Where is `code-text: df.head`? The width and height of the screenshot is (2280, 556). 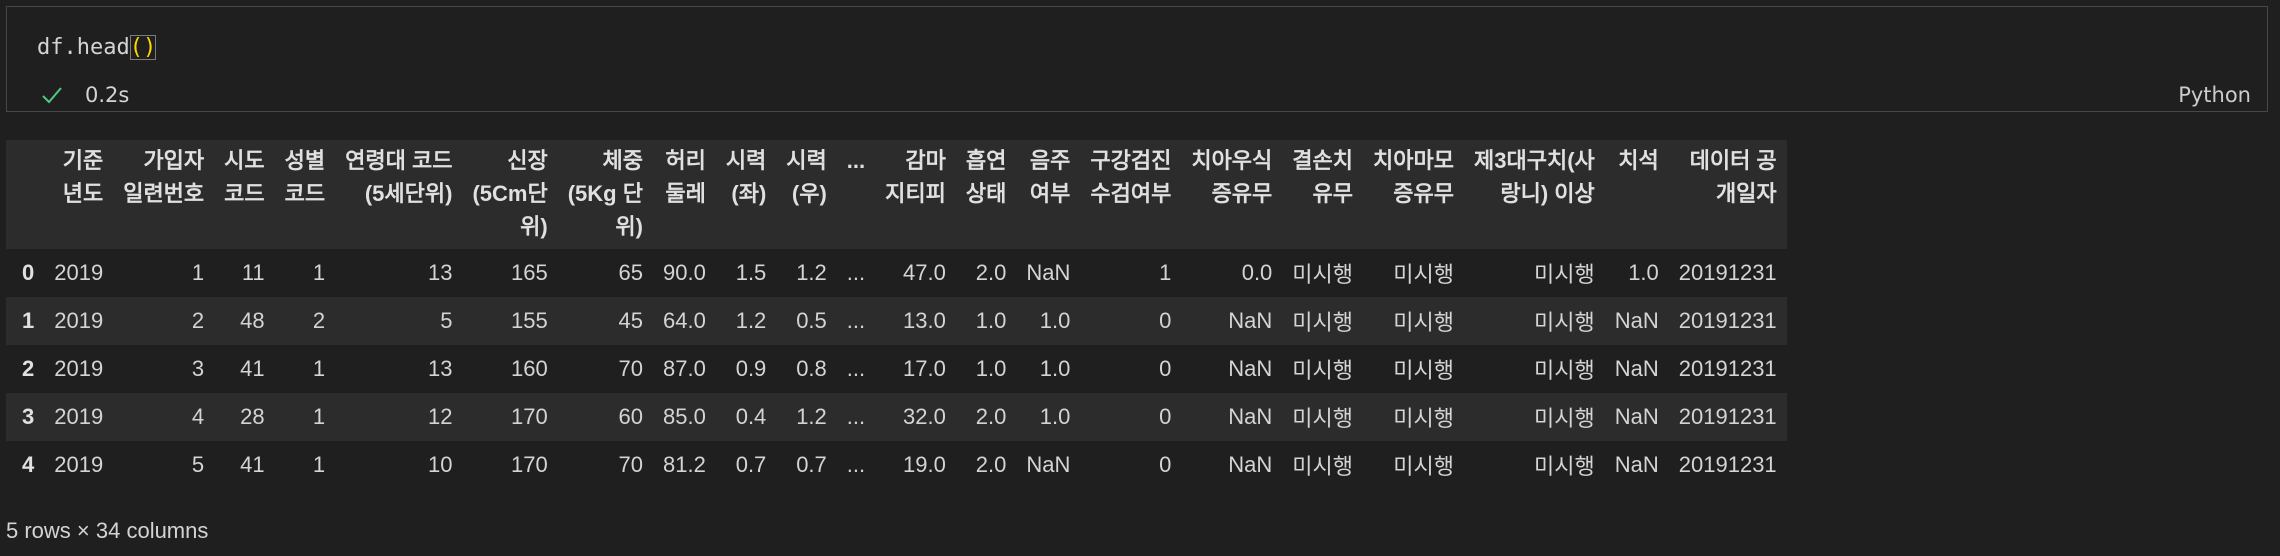 code-text: df.head is located at coordinates (83, 47).